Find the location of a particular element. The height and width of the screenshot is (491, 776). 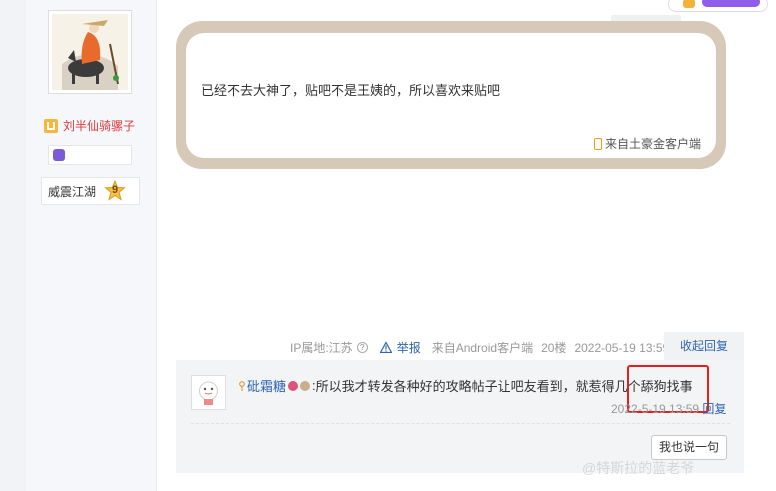

avatar-image is located at coordinates (90, 52).